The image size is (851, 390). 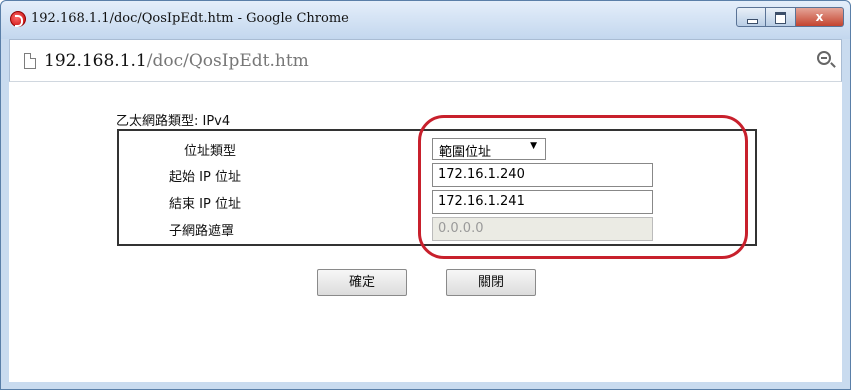 I want to click on maximize-button, so click(x=781, y=17).